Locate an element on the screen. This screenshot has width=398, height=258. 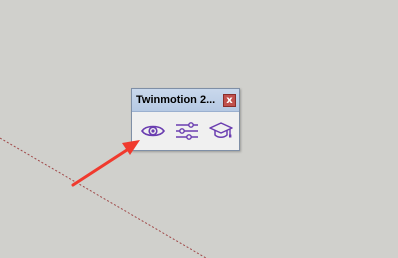
close-button: x is located at coordinates (229, 100).